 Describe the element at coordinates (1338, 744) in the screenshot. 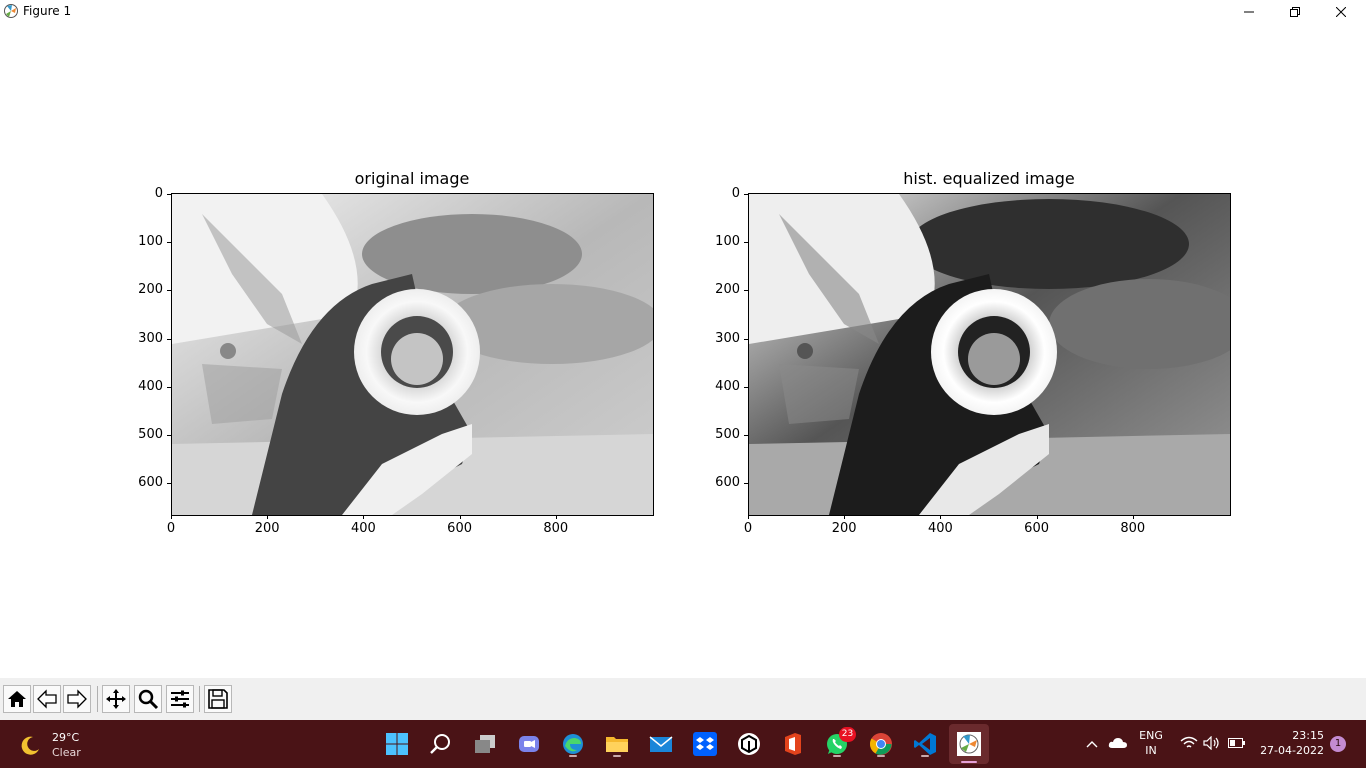

I see `notification-badge: 1` at that location.